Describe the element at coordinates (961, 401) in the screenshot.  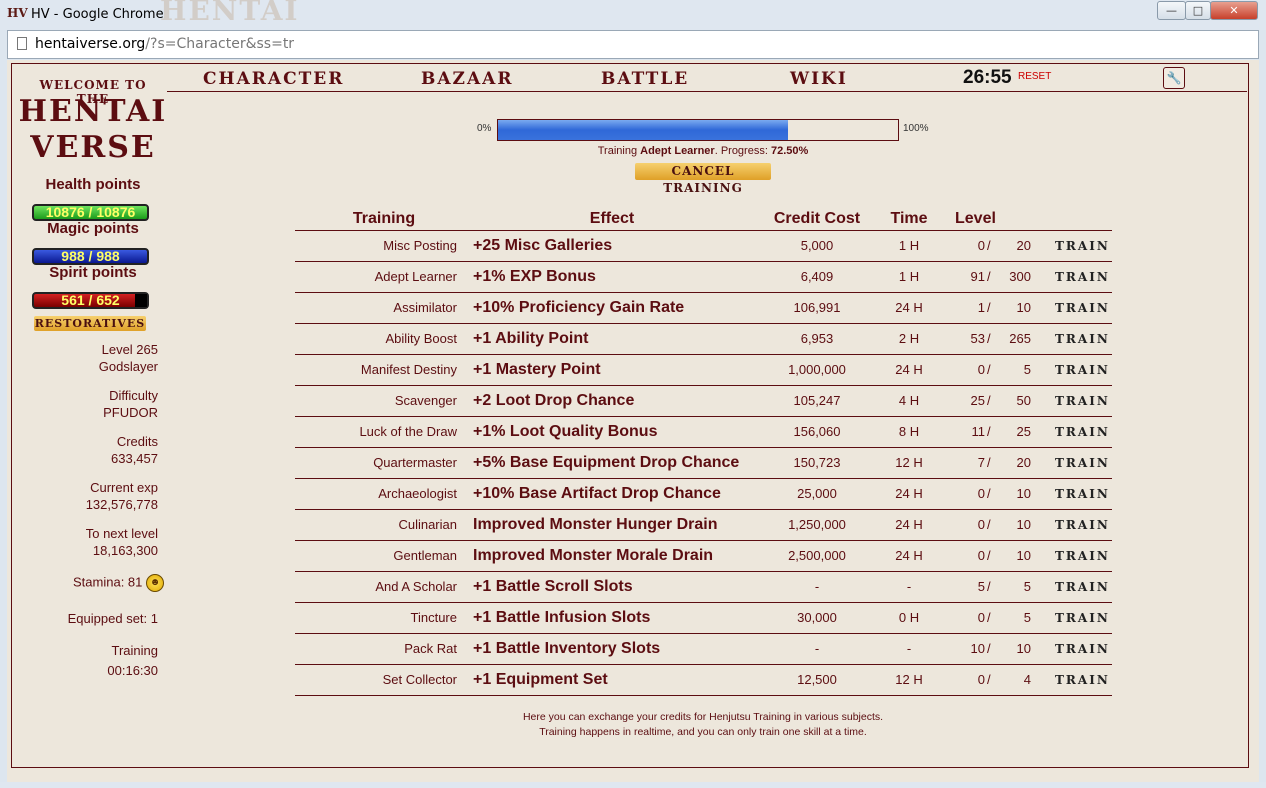
I see `training-level-current: 25` at that location.